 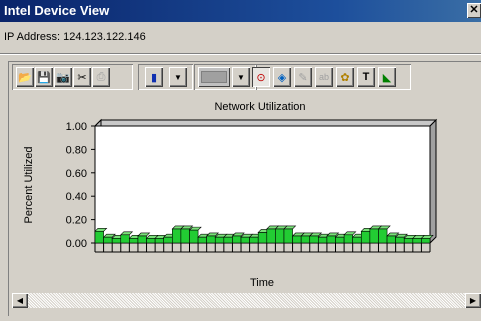 What do you see at coordinates (433, 181) in the screenshot?
I see `plot-right-wall` at bounding box center [433, 181].